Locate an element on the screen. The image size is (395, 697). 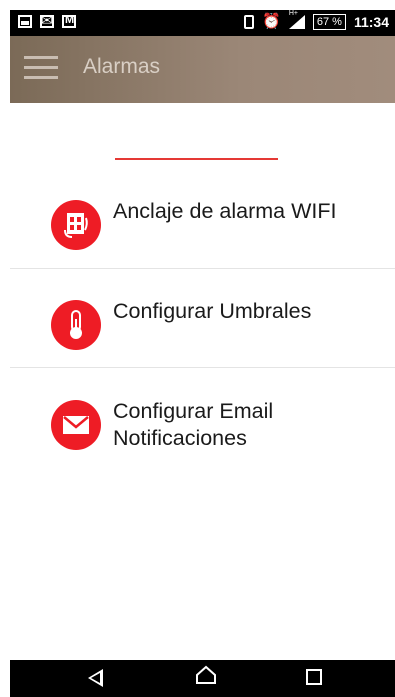
back-triangle-icon is located at coordinates (95, 678).